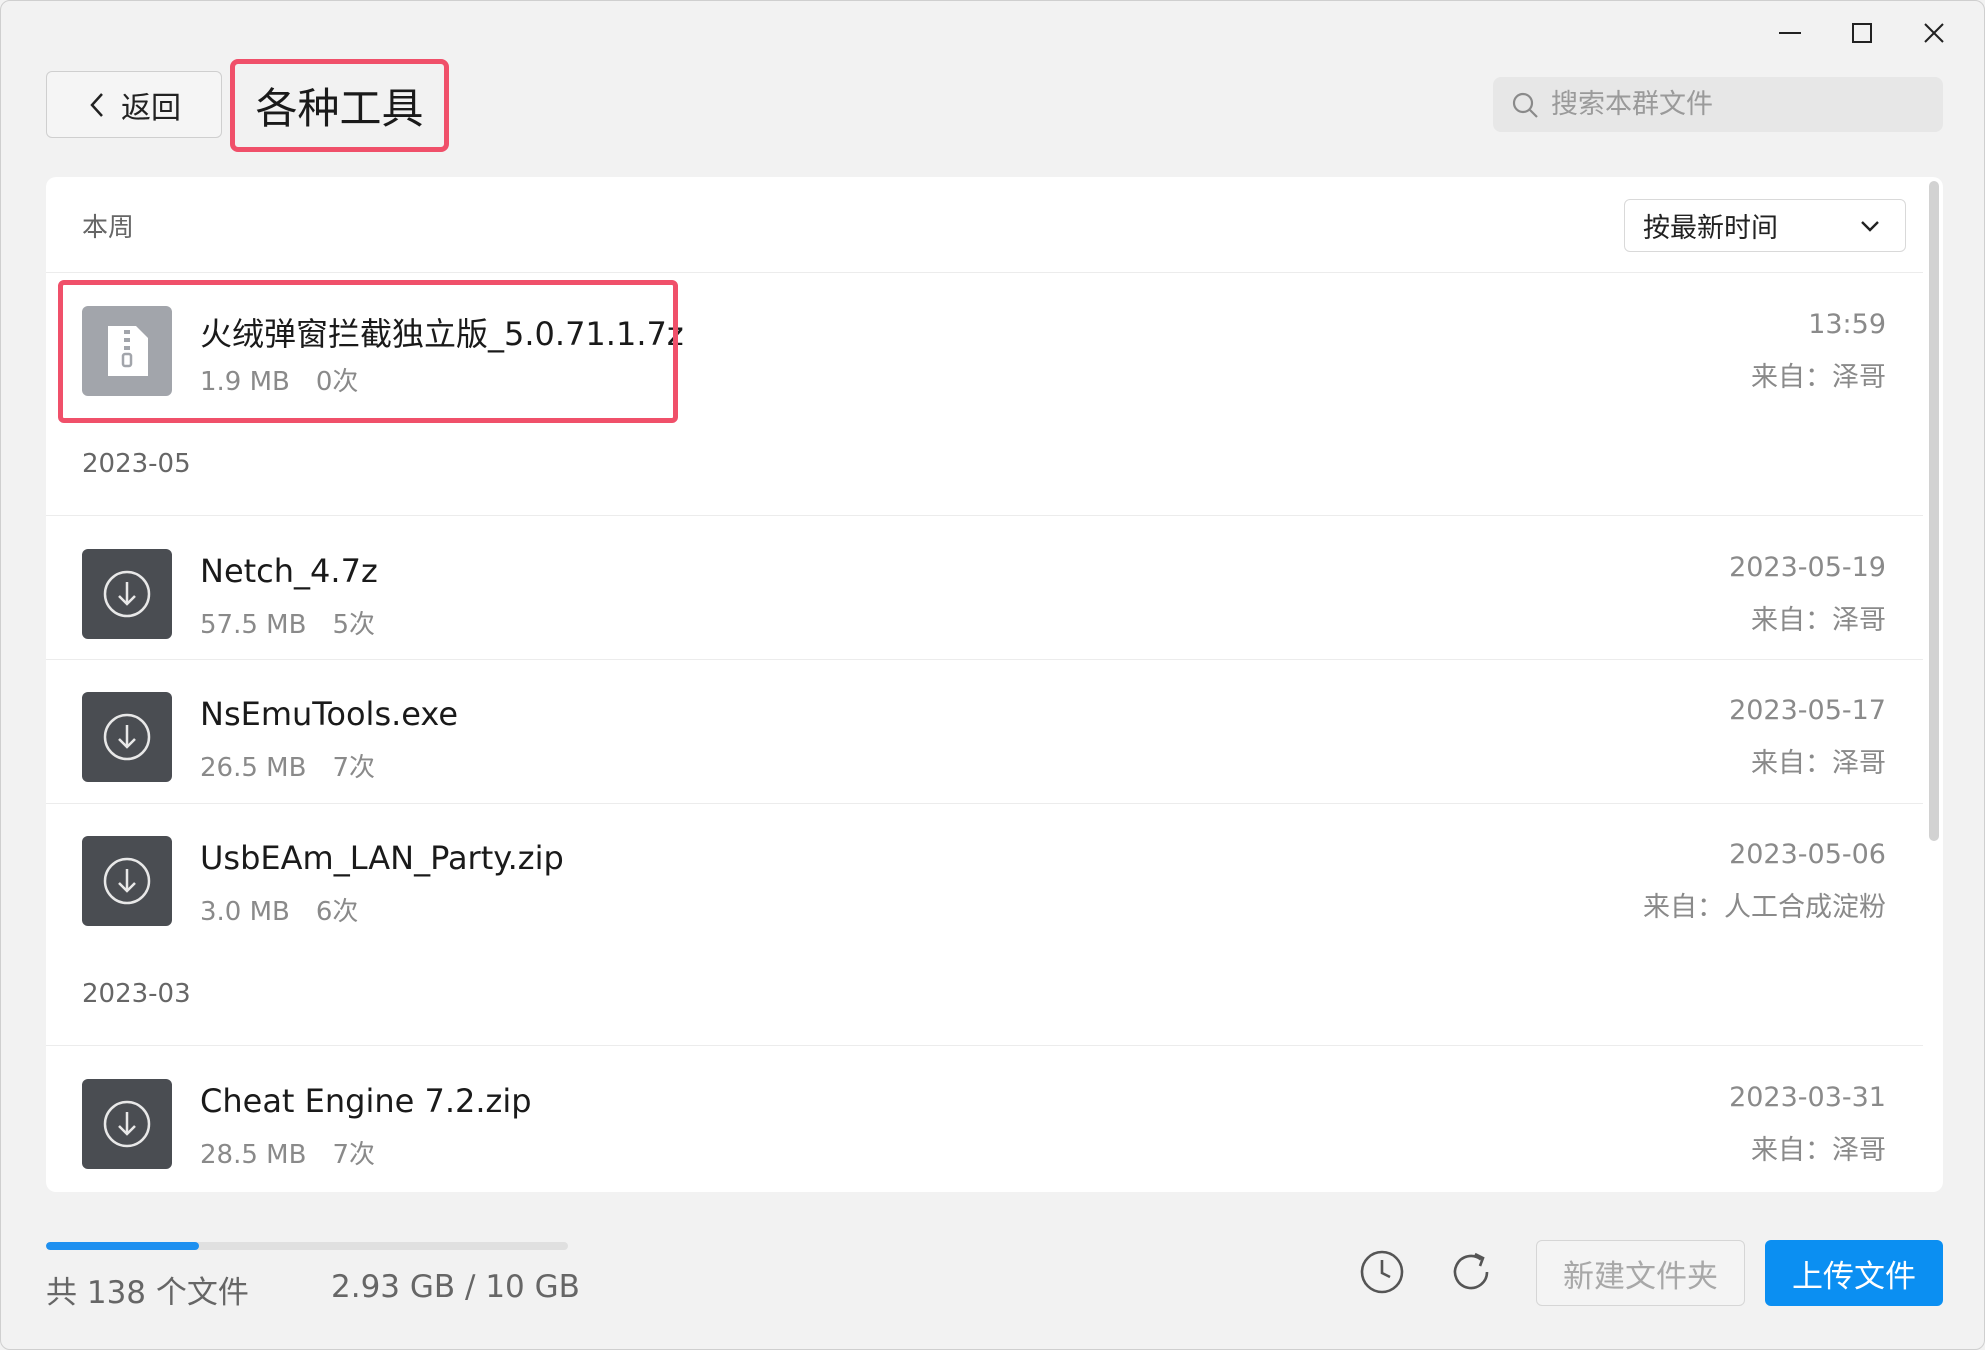 Image resolution: width=1985 pixels, height=1350 pixels. I want to click on refresh-icon, so click(1471, 1271).